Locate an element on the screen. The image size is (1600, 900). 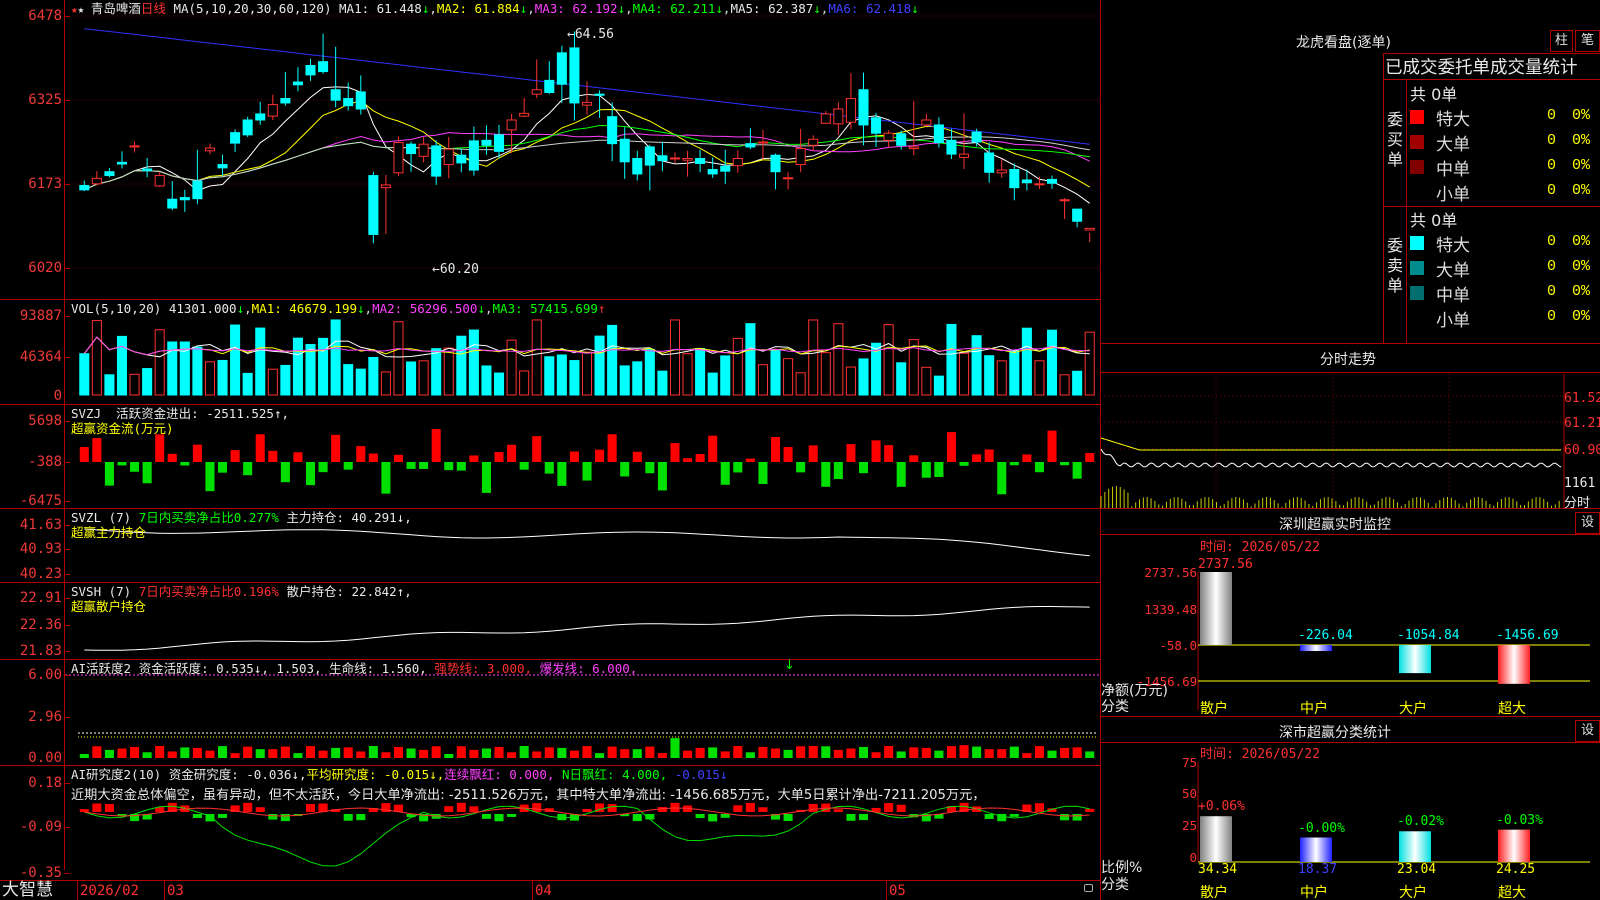
ratio-change: -0.00% is located at coordinates (1321, 828).